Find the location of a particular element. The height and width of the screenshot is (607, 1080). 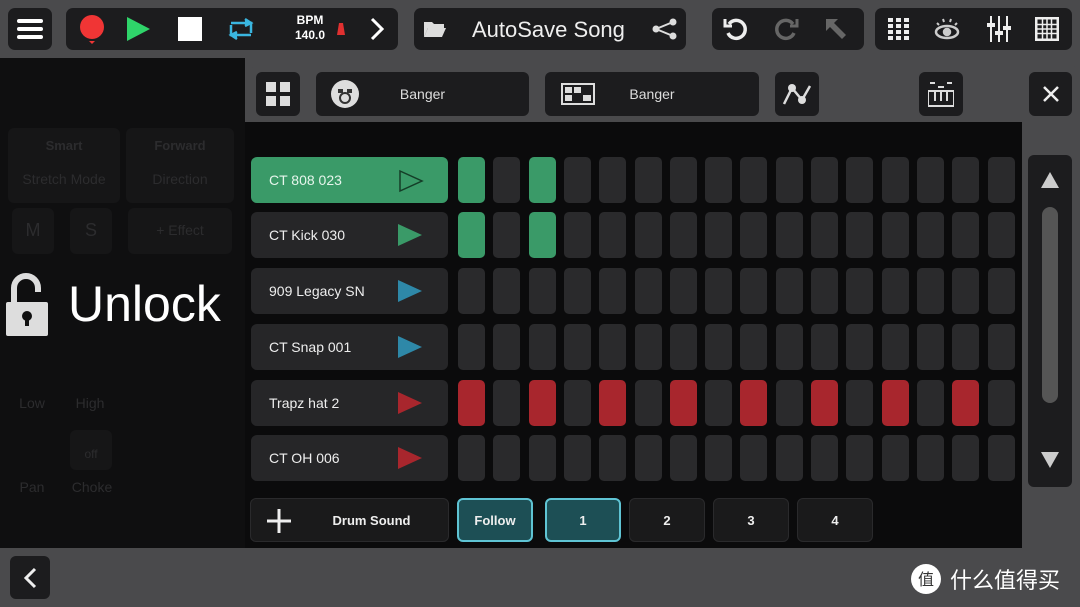

track-button: CT Kick 030 is located at coordinates (349, 235).